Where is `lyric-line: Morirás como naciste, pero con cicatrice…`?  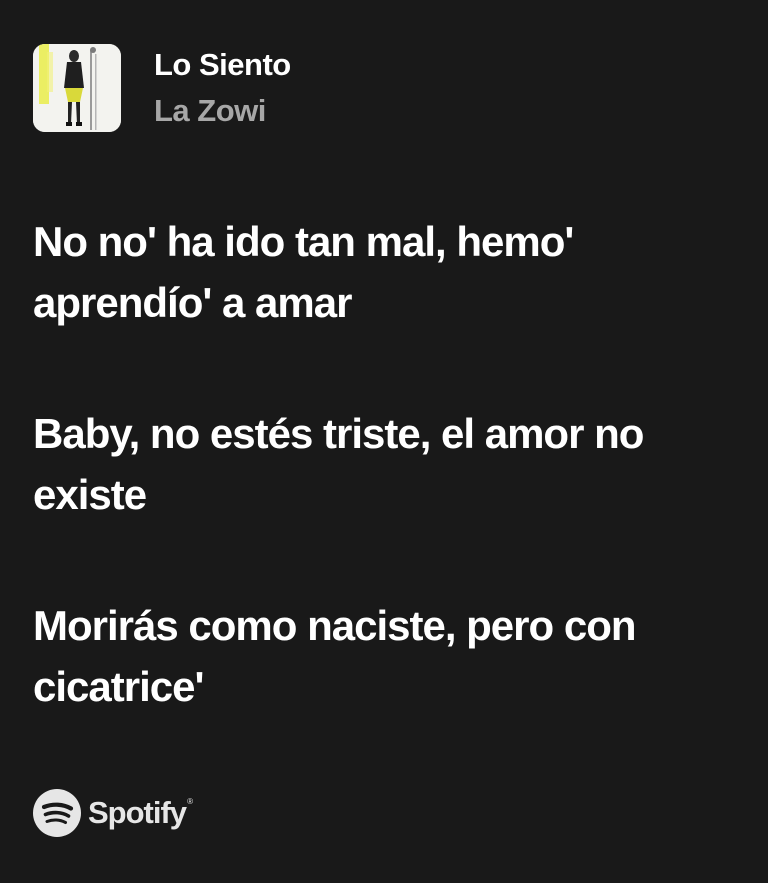 lyric-line: Morirás como naciste, pero con cicatrice… is located at coordinates (335, 656).